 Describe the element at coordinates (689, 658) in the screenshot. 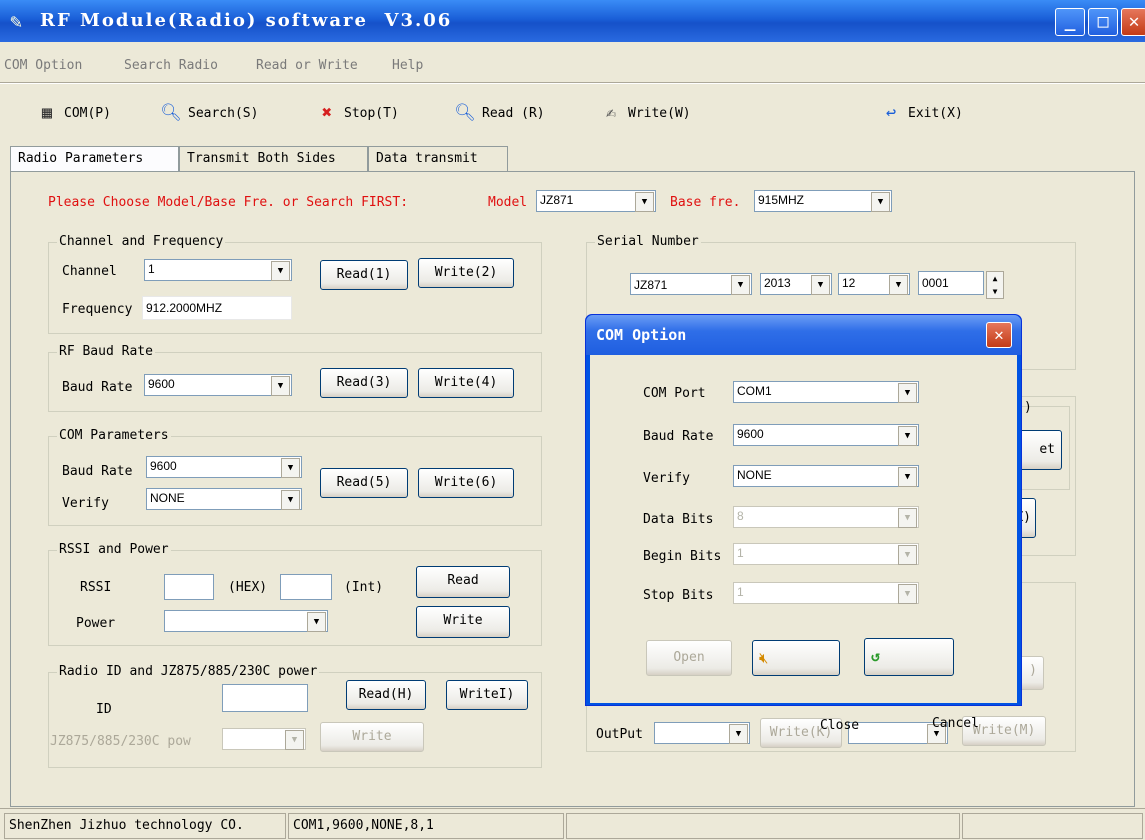

I see `open-button: Open` at that location.